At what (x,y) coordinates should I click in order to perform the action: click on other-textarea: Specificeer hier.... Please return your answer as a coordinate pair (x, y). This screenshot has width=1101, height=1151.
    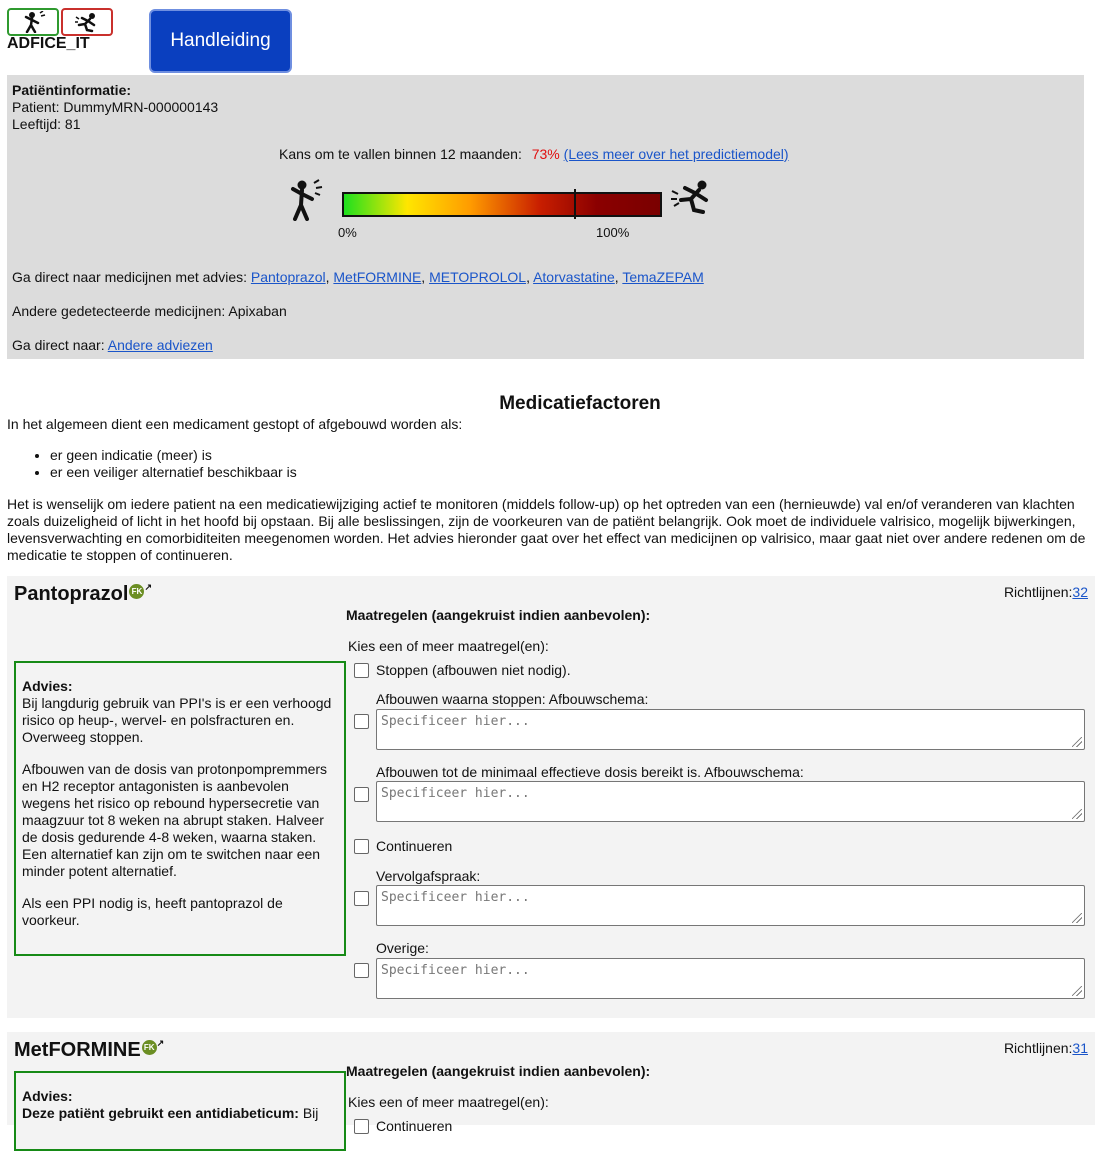
    Looking at the image, I should click on (730, 978).